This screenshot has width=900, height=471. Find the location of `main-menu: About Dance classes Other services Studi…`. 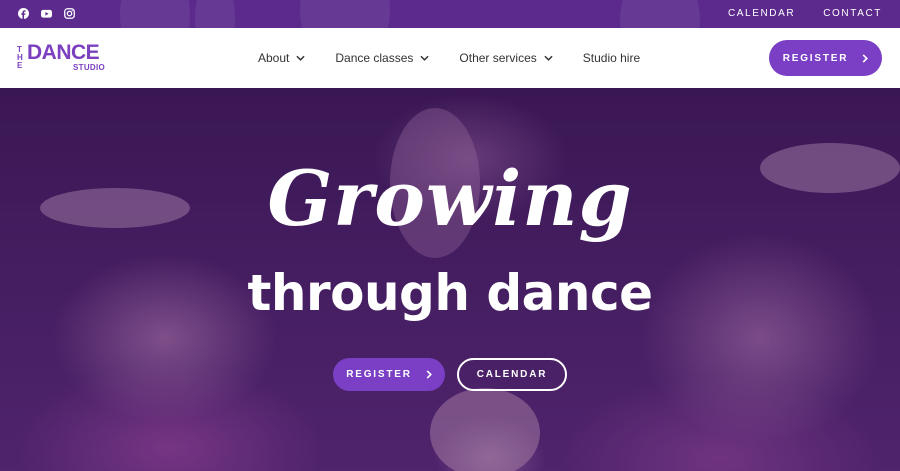

main-menu: About Dance classes Other services Studi… is located at coordinates (464, 58).